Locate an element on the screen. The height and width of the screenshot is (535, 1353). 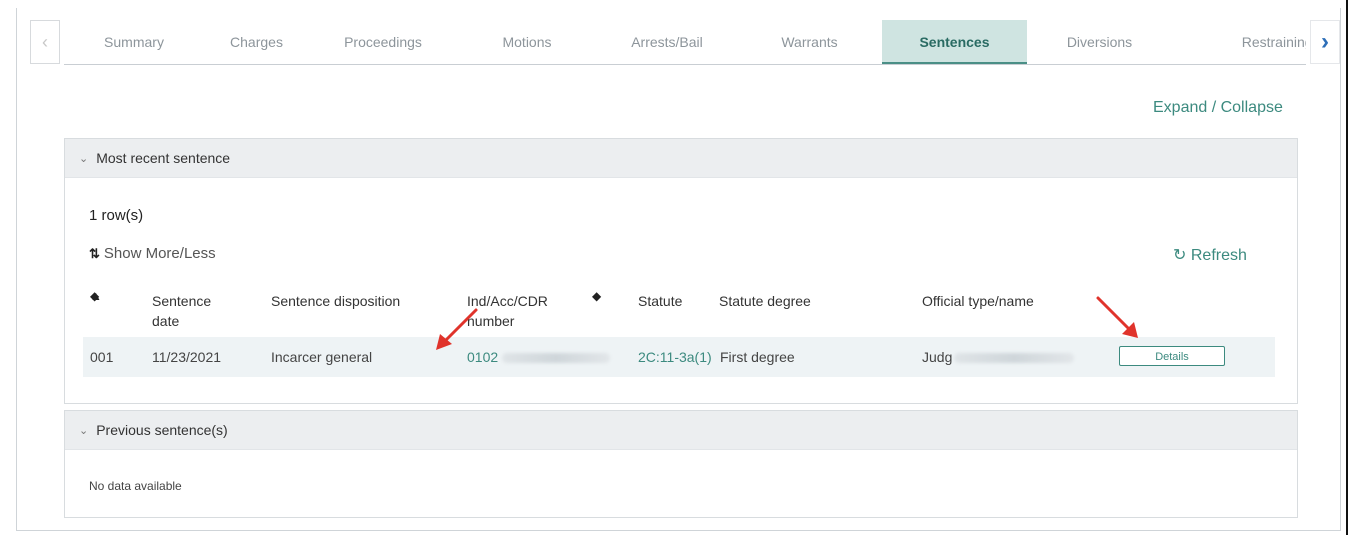
tab-arrests-bail: Arrests/Bail is located at coordinates (667, 42).